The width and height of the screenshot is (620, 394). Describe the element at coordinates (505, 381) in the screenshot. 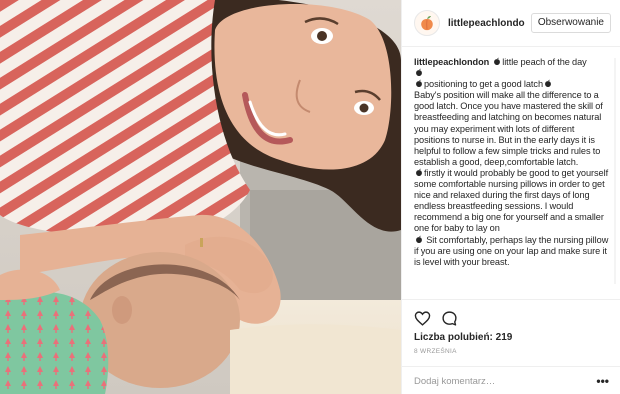

I see `comment-input` at that location.